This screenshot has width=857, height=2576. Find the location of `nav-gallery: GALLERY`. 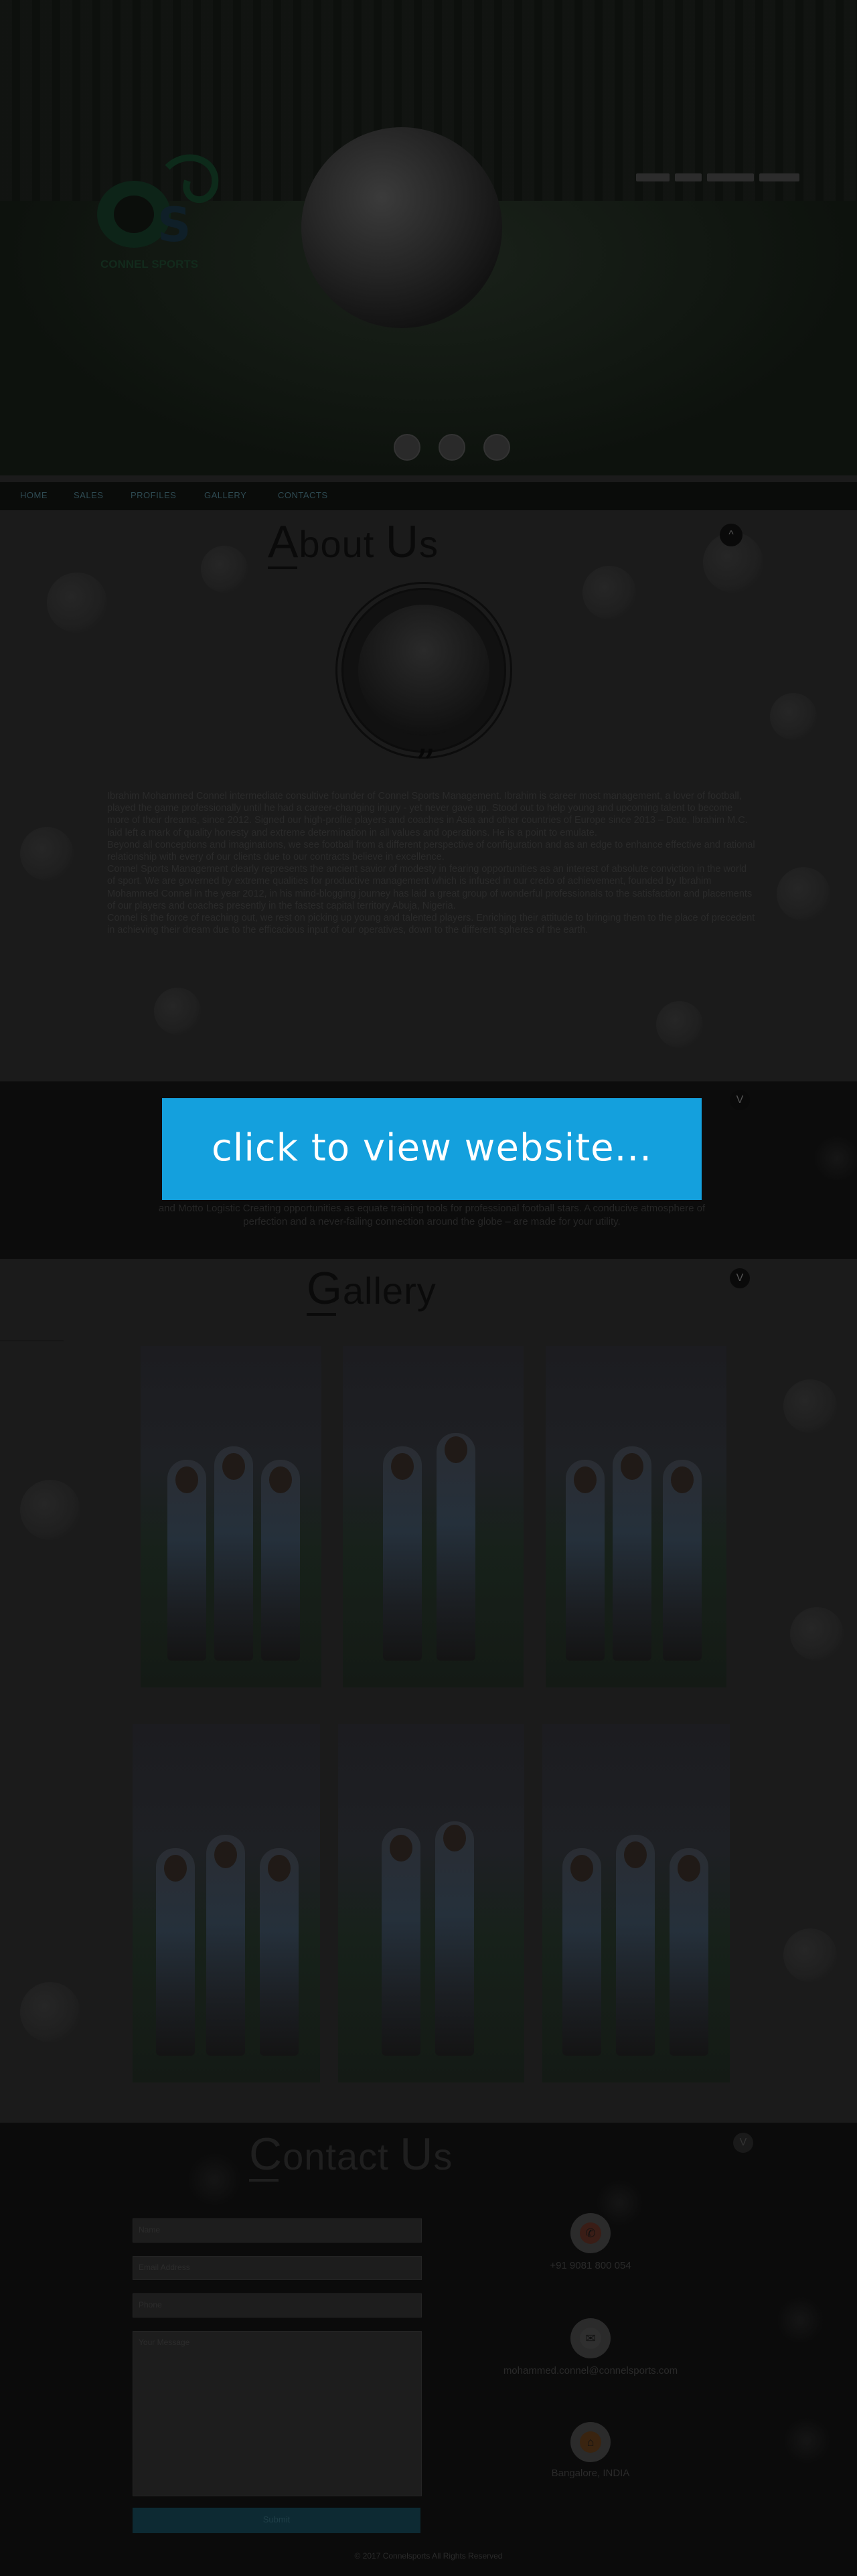

nav-gallery: GALLERY is located at coordinates (225, 495).